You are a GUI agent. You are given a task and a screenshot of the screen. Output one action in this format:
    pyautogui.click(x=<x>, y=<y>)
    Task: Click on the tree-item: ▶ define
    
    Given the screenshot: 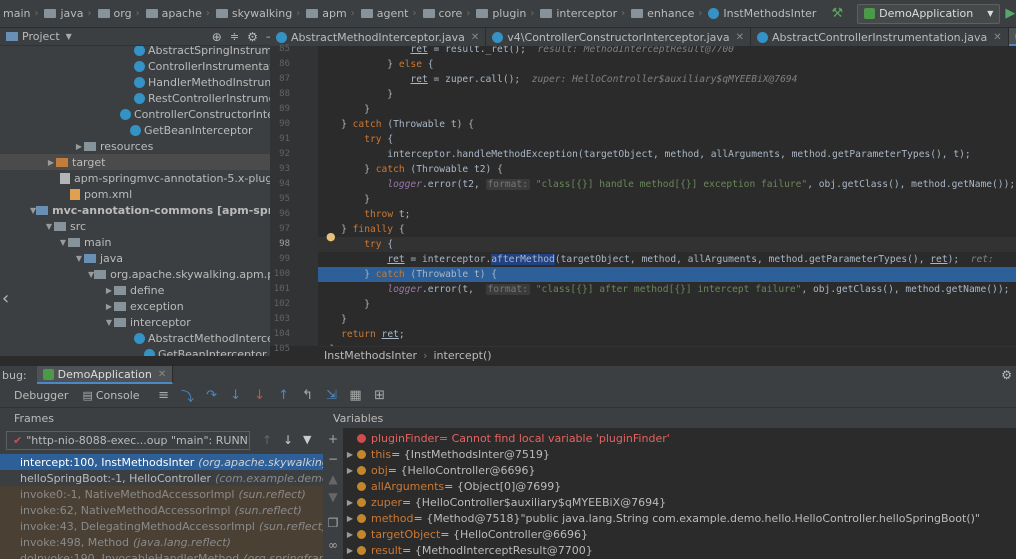 What is the action you would take?
    pyautogui.click(x=135, y=290)
    